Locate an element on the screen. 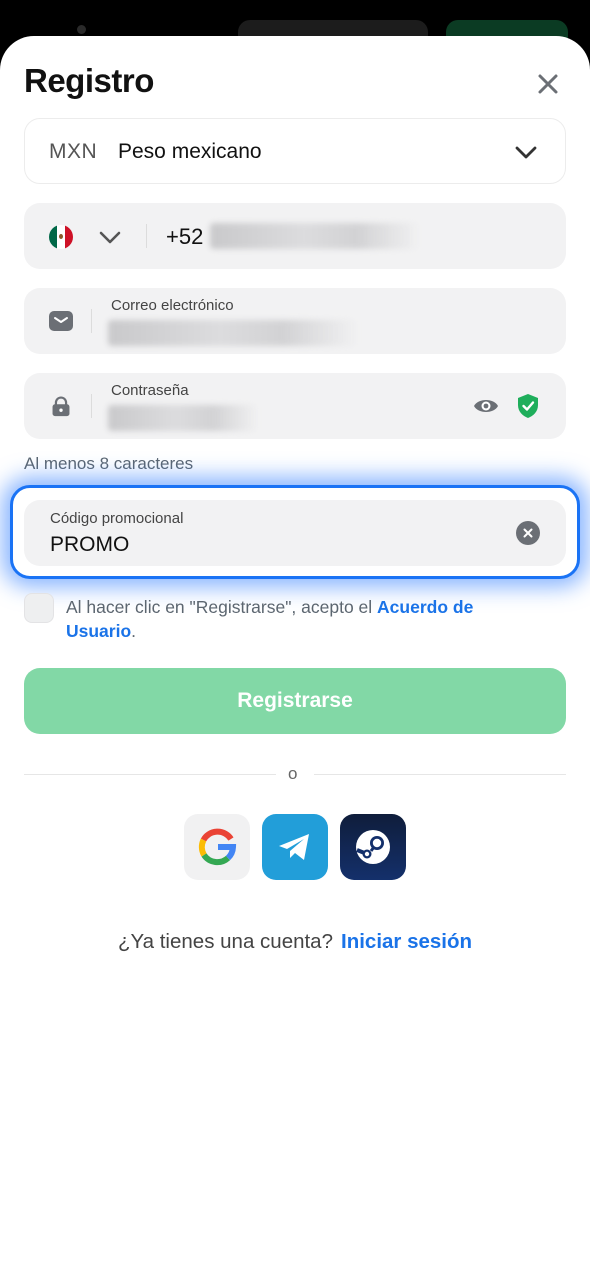 The height and width of the screenshot is (1280, 590). clear-icon is located at coordinates (528, 533).